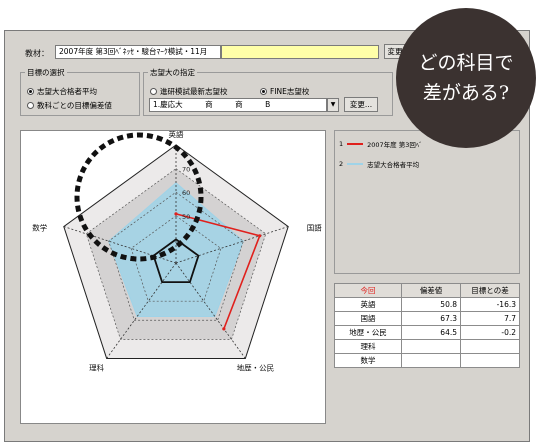 The image size is (558, 445). I want to click on legend-entry-1: 1 2007年度 第3回ﾍﾞ, so click(380, 144).